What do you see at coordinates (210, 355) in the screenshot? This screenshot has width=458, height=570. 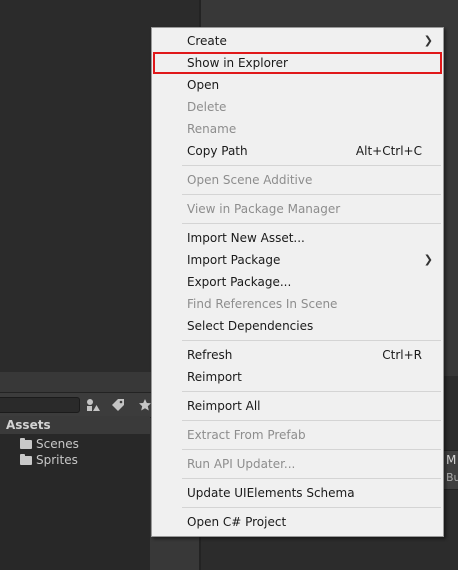 I see `menu-item-label: Refresh` at bounding box center [210, 355].